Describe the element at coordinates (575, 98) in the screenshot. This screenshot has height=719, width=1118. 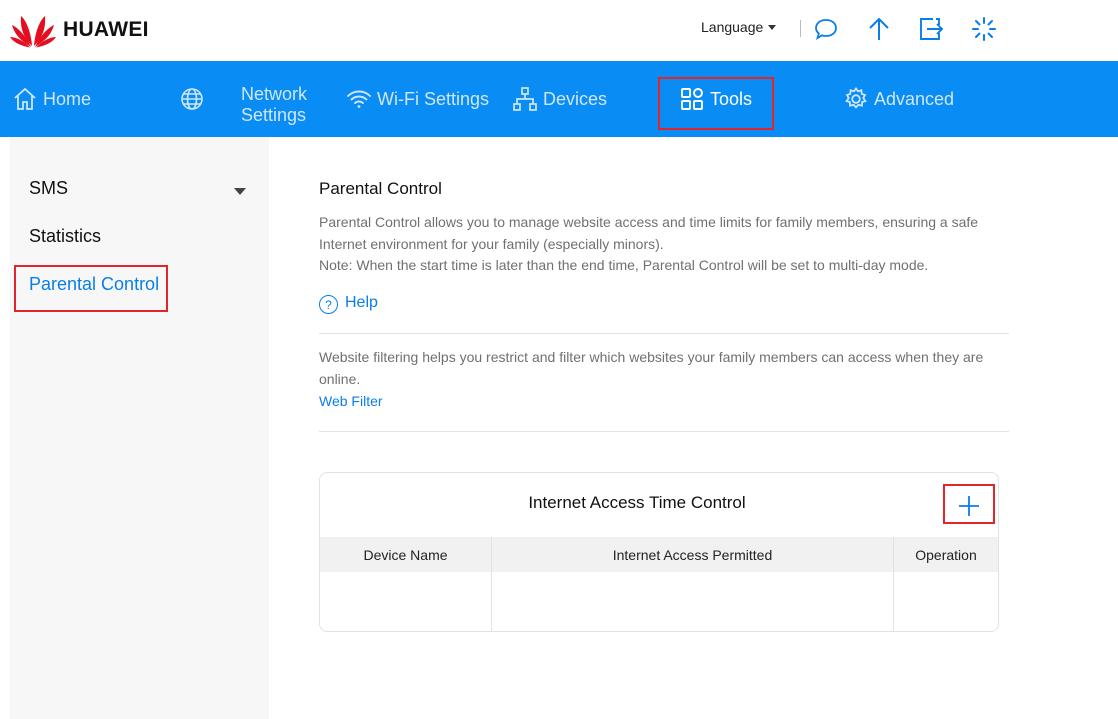
I see `nav-devices-label: Devices` at that location.